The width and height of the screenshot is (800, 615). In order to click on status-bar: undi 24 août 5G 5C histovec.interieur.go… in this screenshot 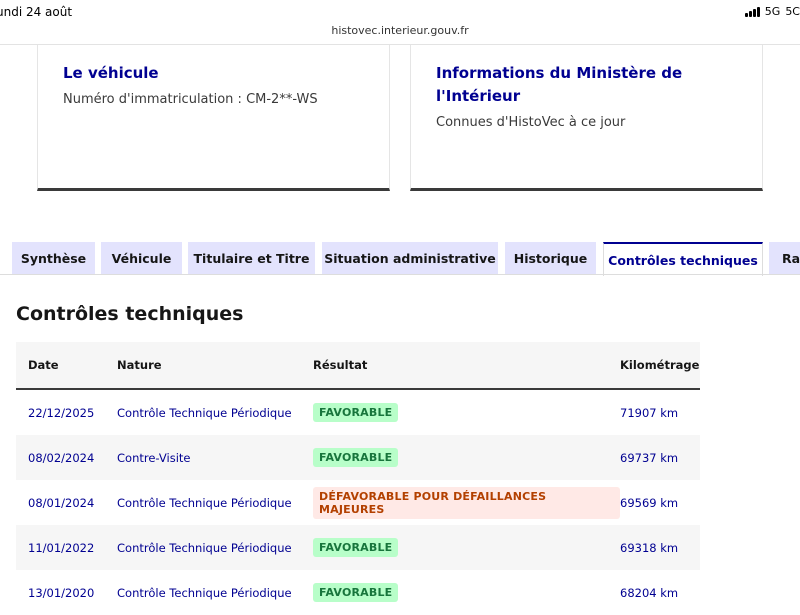, I will do `click(400, 22)`.